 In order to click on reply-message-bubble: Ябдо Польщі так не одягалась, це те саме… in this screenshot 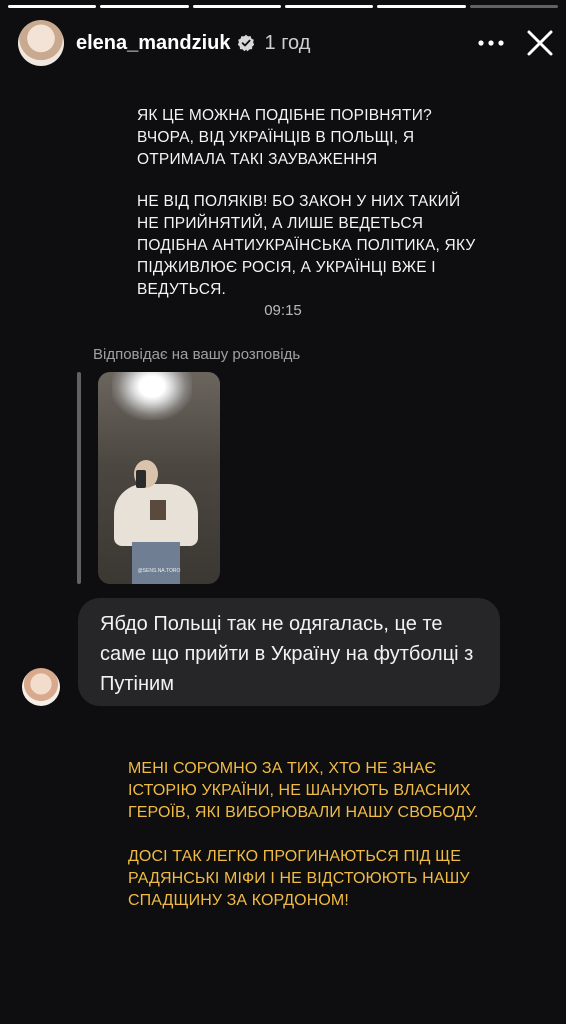, I will do `click(289, 652)`.